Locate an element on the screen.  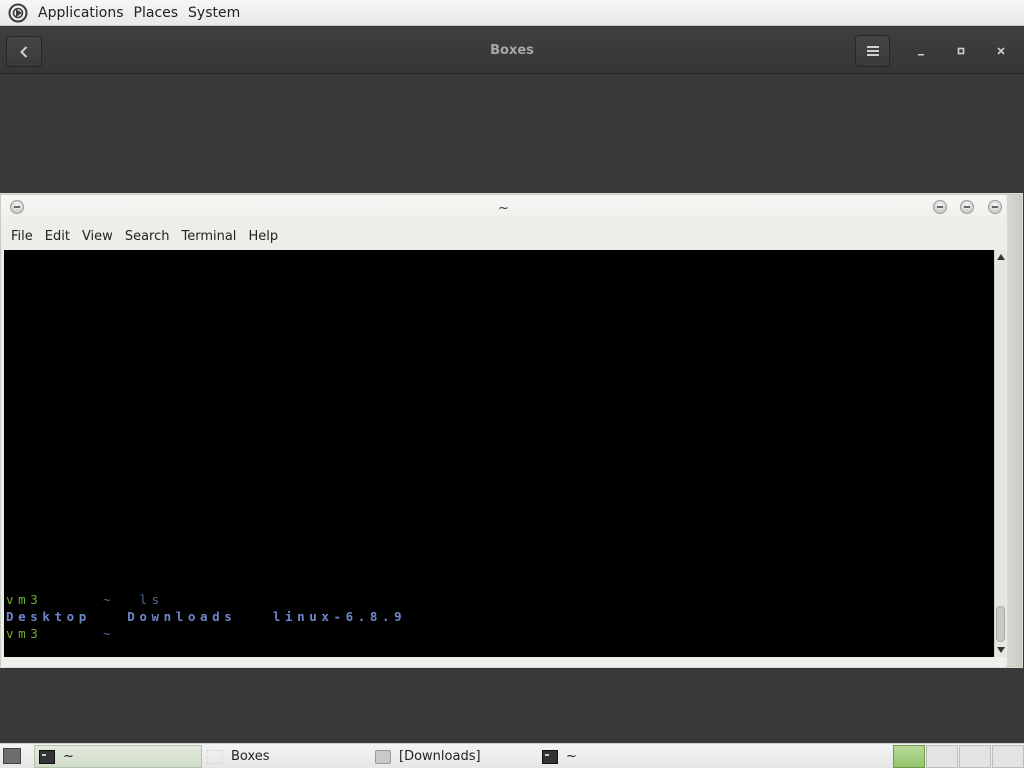
ls-entry: linux-6.8.9 is located at coordinates (339, 616).